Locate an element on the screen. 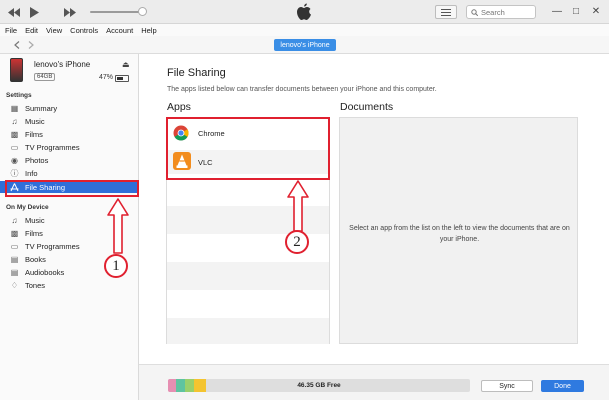  documents-header: Documents is located at coordinates (367, 107).